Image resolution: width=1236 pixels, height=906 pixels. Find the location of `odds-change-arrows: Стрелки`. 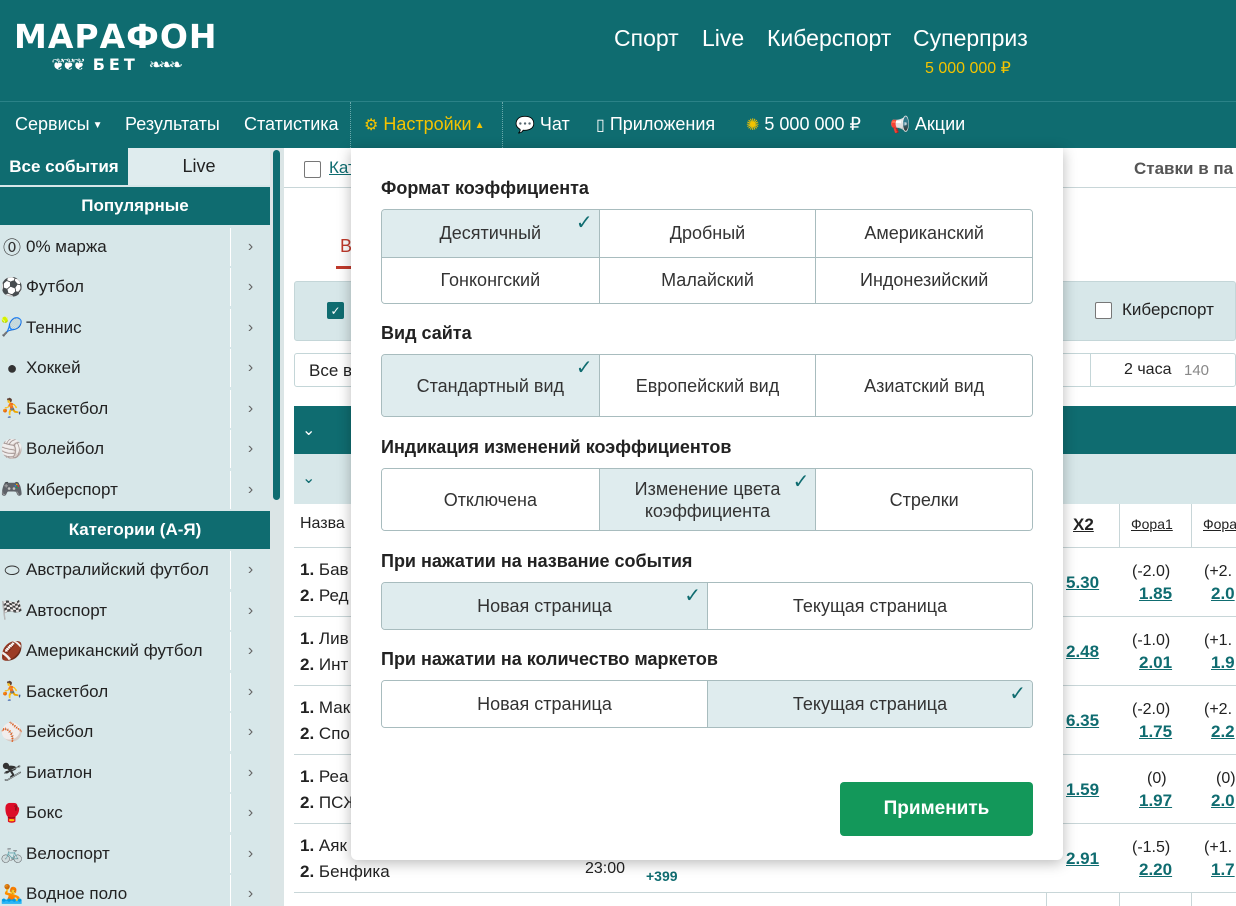

odds-change-arrows: Стрелки is located at coordinates (923, 499).